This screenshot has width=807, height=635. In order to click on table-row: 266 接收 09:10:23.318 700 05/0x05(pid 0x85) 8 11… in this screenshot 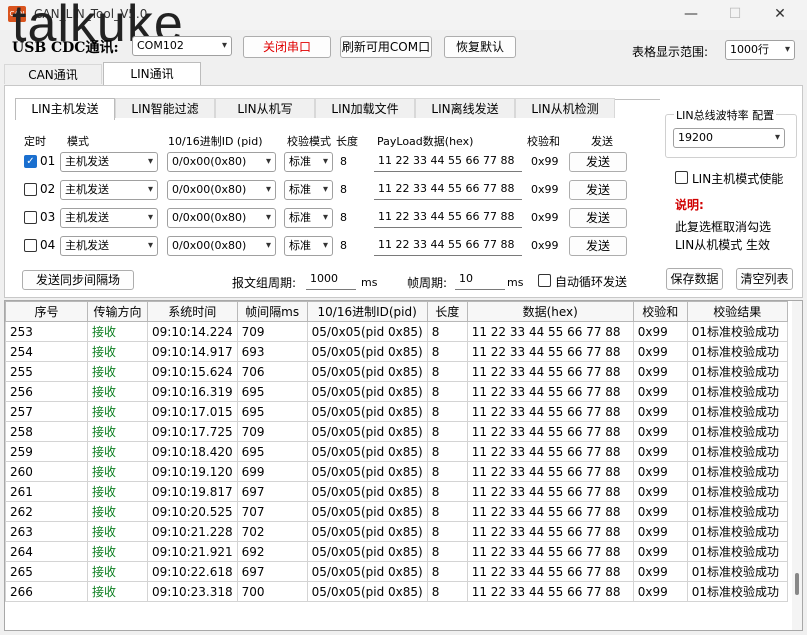, I will do `click(396, 591)`.